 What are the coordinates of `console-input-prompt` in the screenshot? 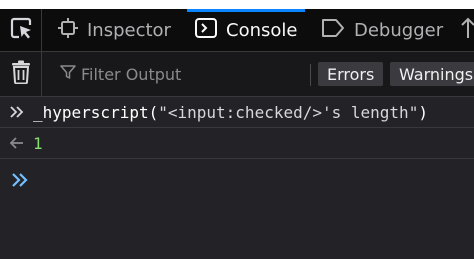 It's located at (21, 180).